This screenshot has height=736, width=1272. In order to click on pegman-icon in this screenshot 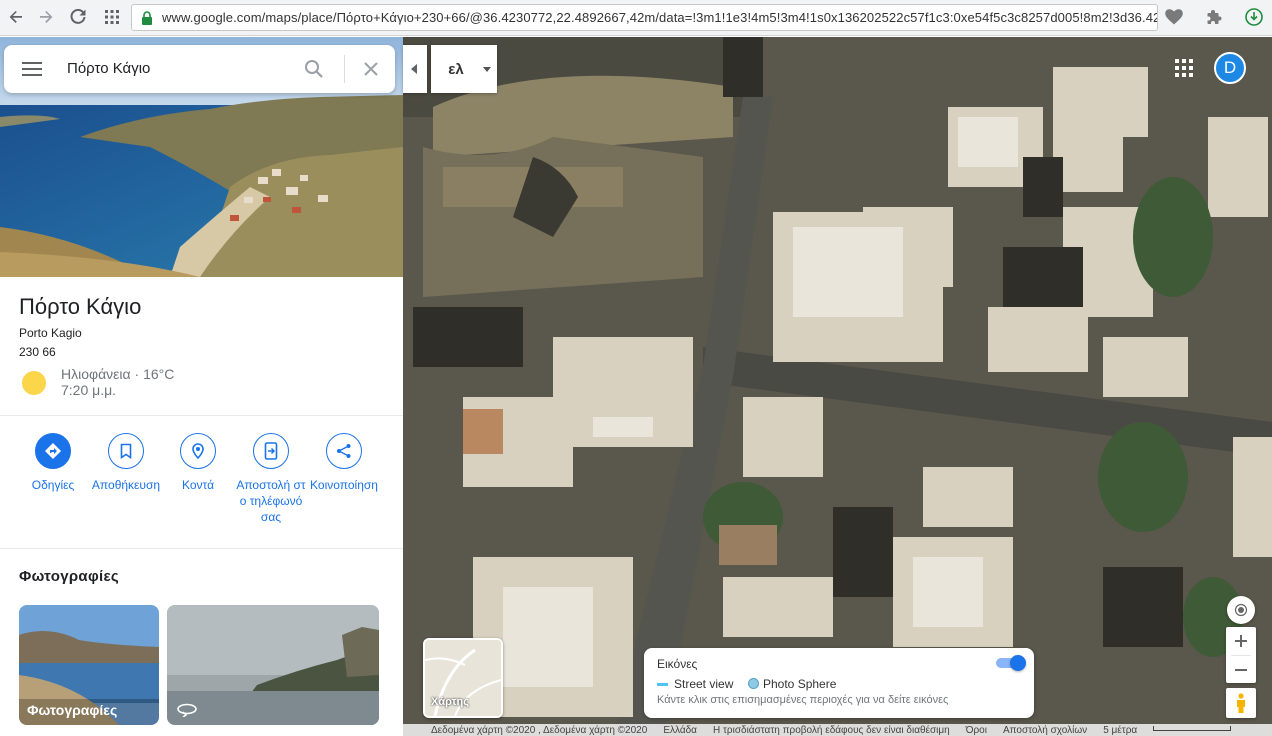, I will do `click(1241, 703)`.